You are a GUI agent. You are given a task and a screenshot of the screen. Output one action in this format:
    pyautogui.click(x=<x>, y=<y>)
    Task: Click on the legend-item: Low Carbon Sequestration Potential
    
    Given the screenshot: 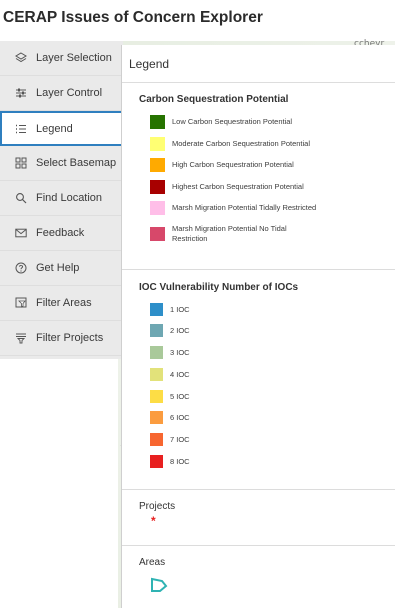 What is the action you would take?
    pyautogui.click(x=221, y=122)
    